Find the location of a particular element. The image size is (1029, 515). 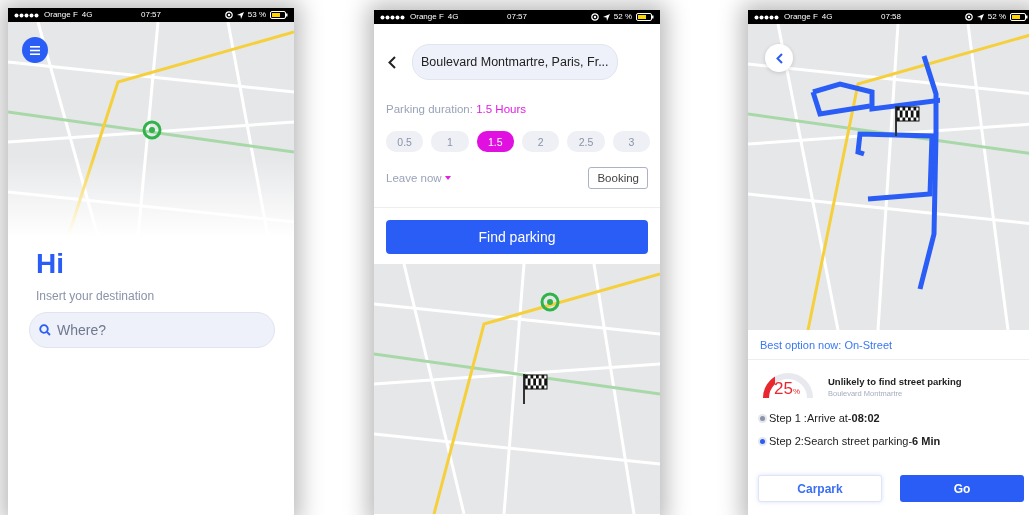

search-icon is located at coordinates (45, 330).